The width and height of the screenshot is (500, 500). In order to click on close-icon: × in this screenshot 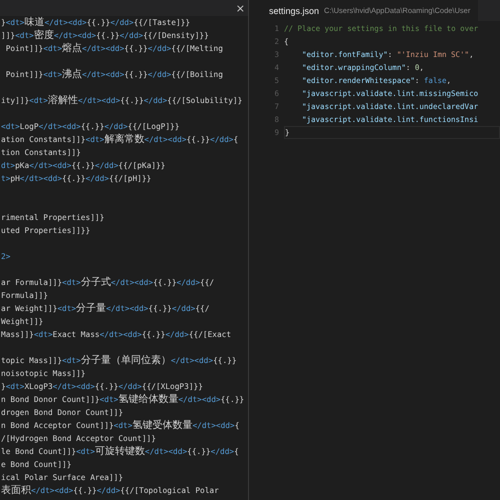, I will do `click(240, 8)`.